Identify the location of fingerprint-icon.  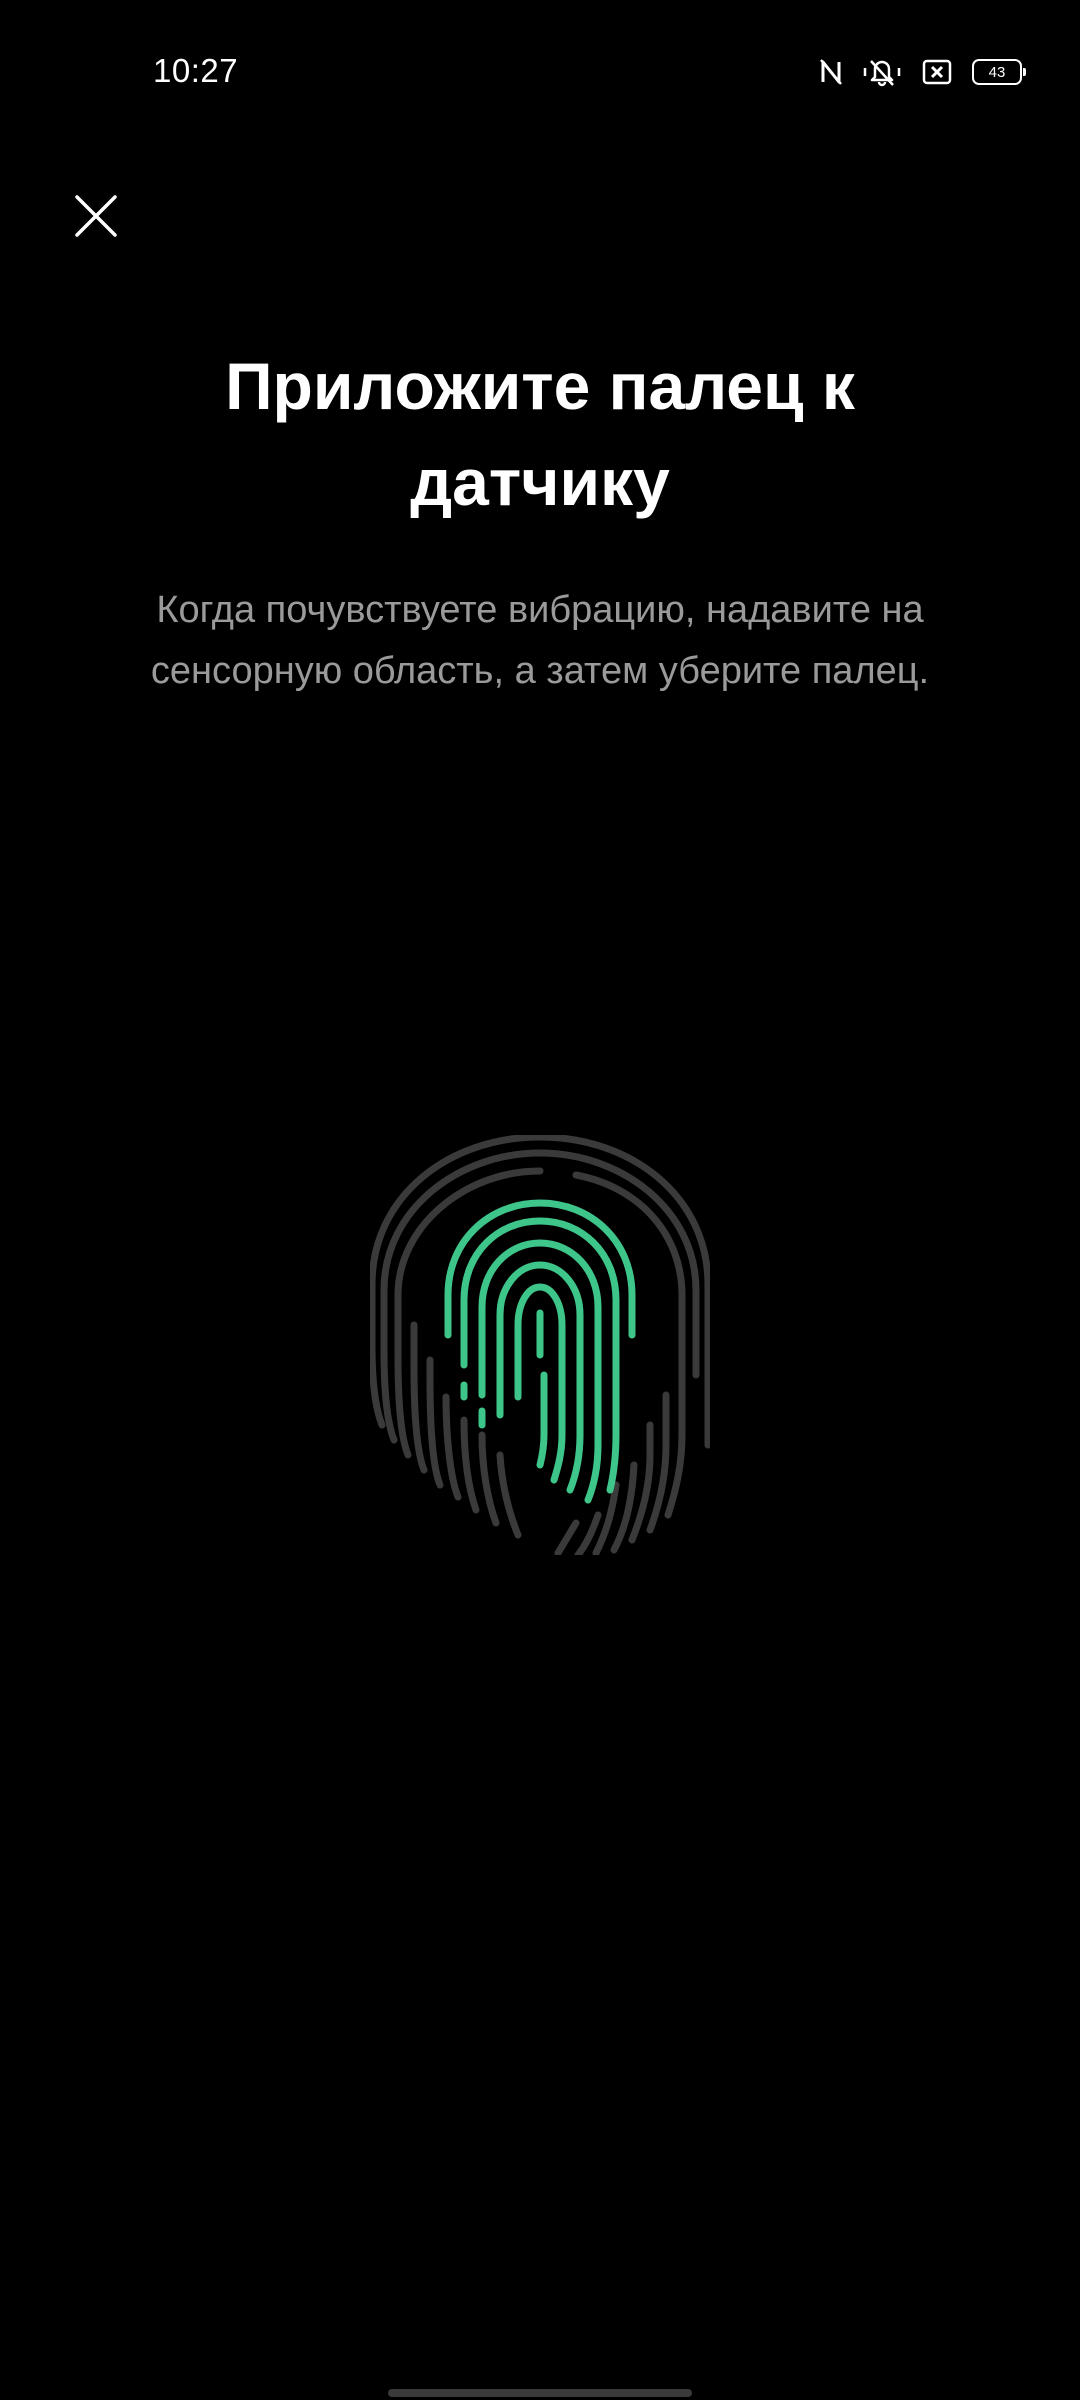
(540, 1345).